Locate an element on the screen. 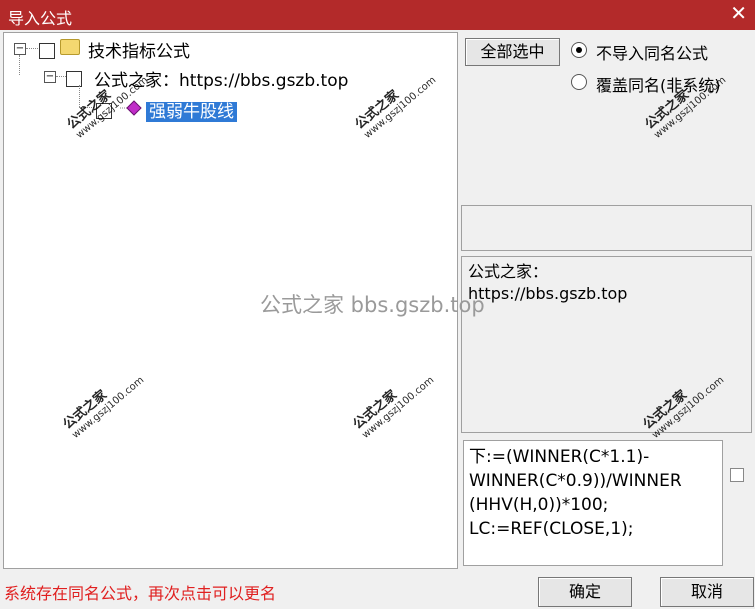  description-line-1: 公式之家： is located at coordinates (508, 271).